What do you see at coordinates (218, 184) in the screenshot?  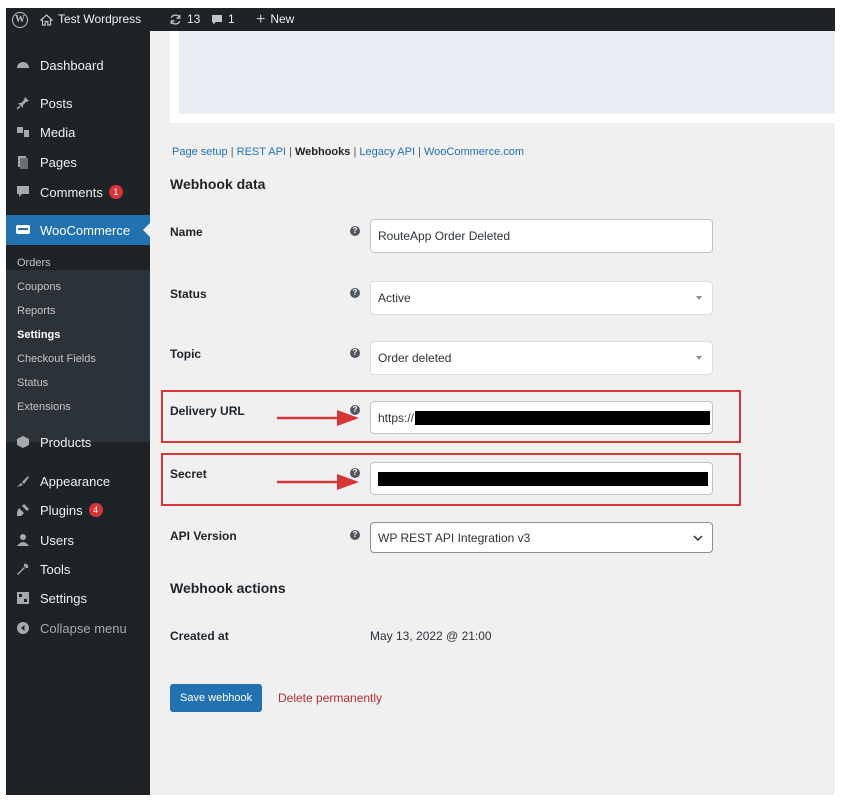 I see `webhook-data-heading: Webhook data` at bounding box center [218, 184].